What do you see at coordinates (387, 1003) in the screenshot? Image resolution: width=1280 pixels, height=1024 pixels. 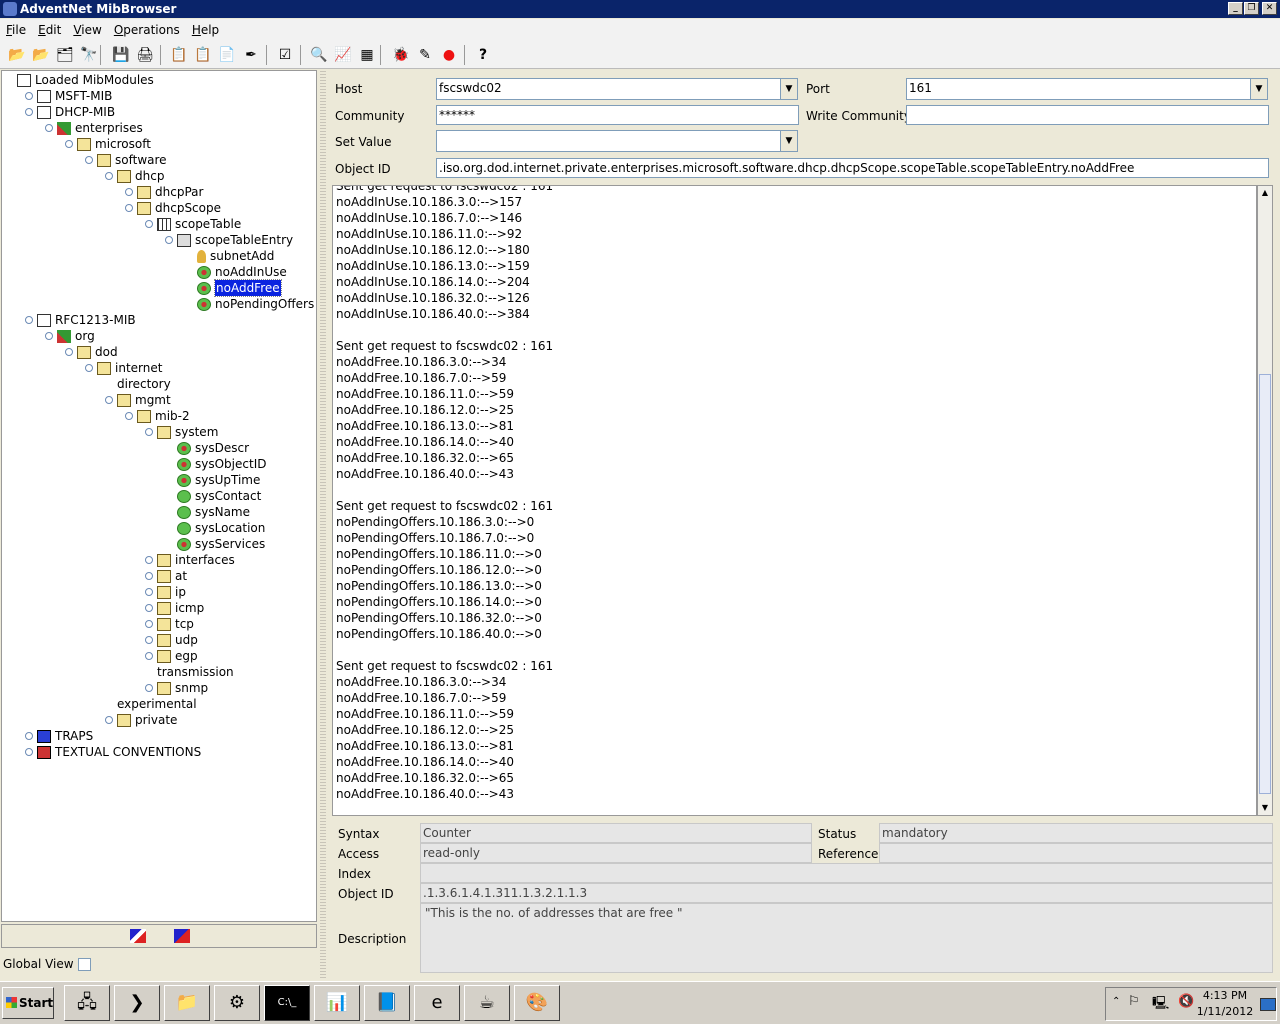 I see `taskbar-app-button: 📘` at bounding box center [387, 1003].